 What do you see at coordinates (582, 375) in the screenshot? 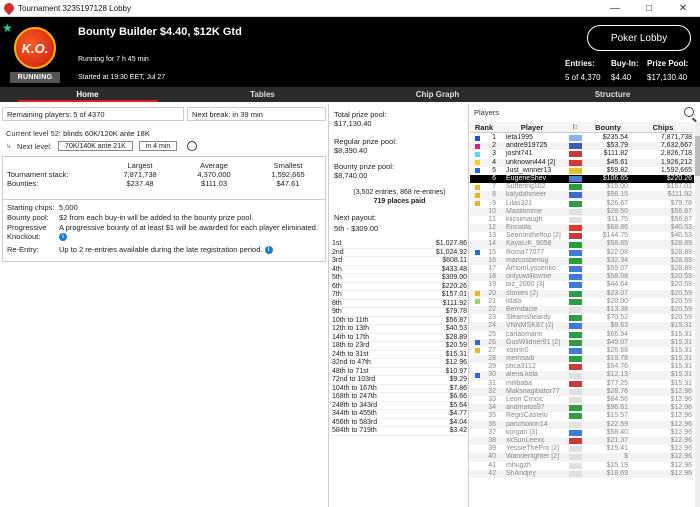
I see `player-row: 30 alena.kola $12.13 $15.31` at bounding box center [582, 375].